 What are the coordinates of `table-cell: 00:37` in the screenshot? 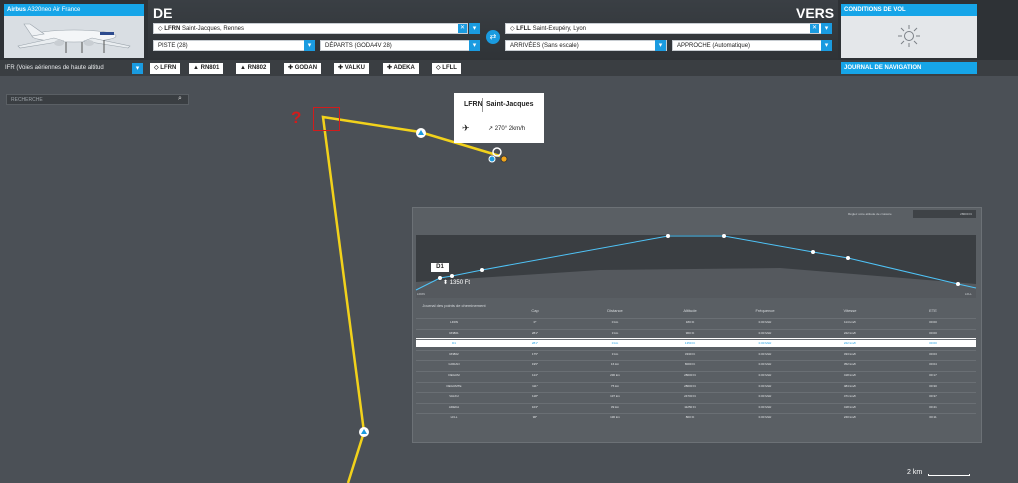 It's located at (933, 396).